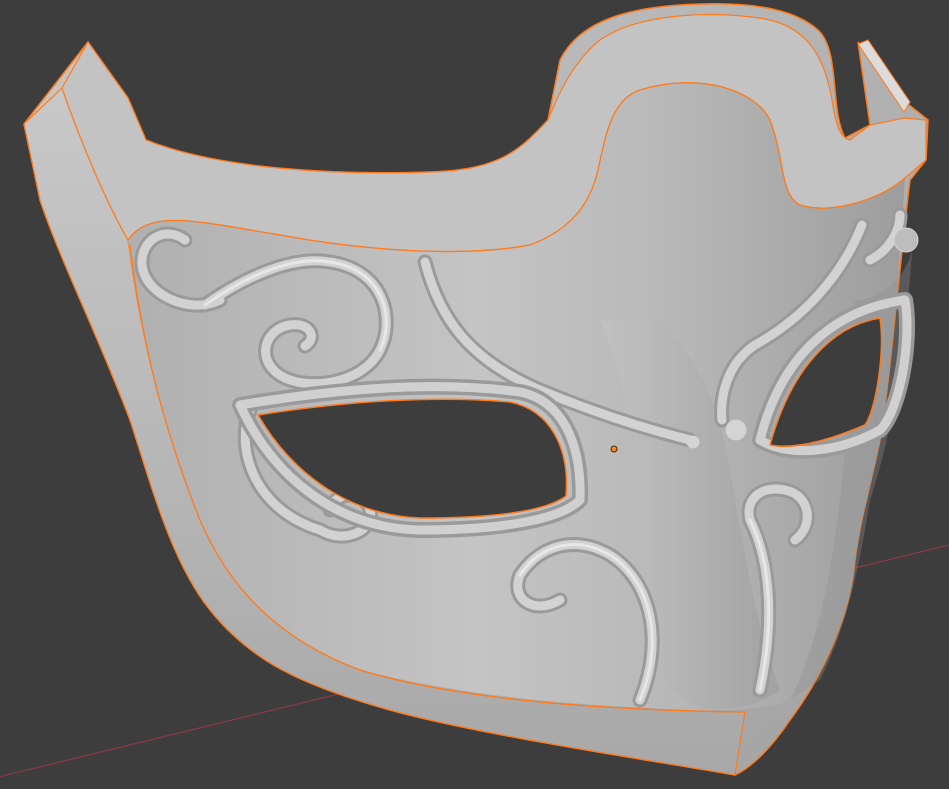 Image resolution: width=949 pixels, height=789 pixels. Describe the element at coordinates (614, 449) in the screenshot. I see `object-origin-dot` at that location.